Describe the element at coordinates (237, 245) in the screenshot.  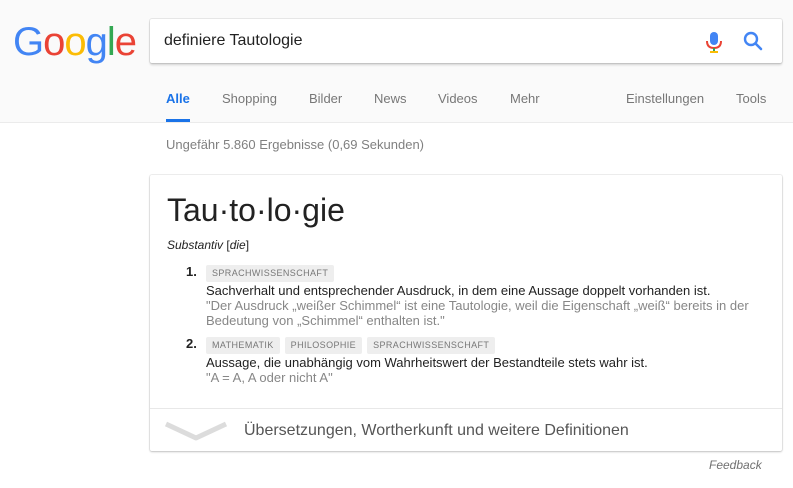
I see `article: die` at that location.